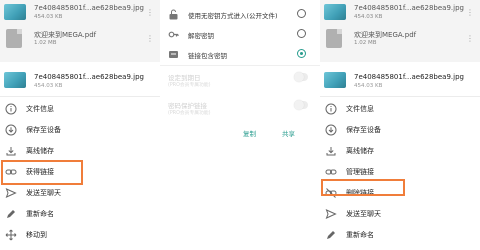 The image size is (480, 250). Describe the element at coordinates (173, 34) in the screenshot. I see `key-icon` at that location.